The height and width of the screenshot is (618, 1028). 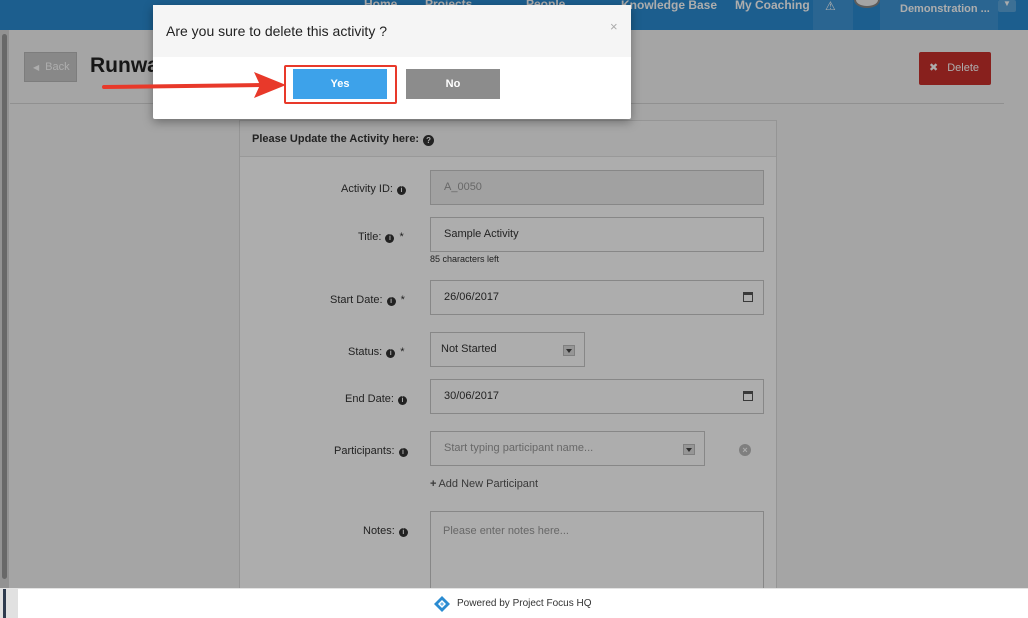 What do you see at coordinates (9, 603) in the screenshot?
I see `footer-edge` at bounding box center [9, 603].